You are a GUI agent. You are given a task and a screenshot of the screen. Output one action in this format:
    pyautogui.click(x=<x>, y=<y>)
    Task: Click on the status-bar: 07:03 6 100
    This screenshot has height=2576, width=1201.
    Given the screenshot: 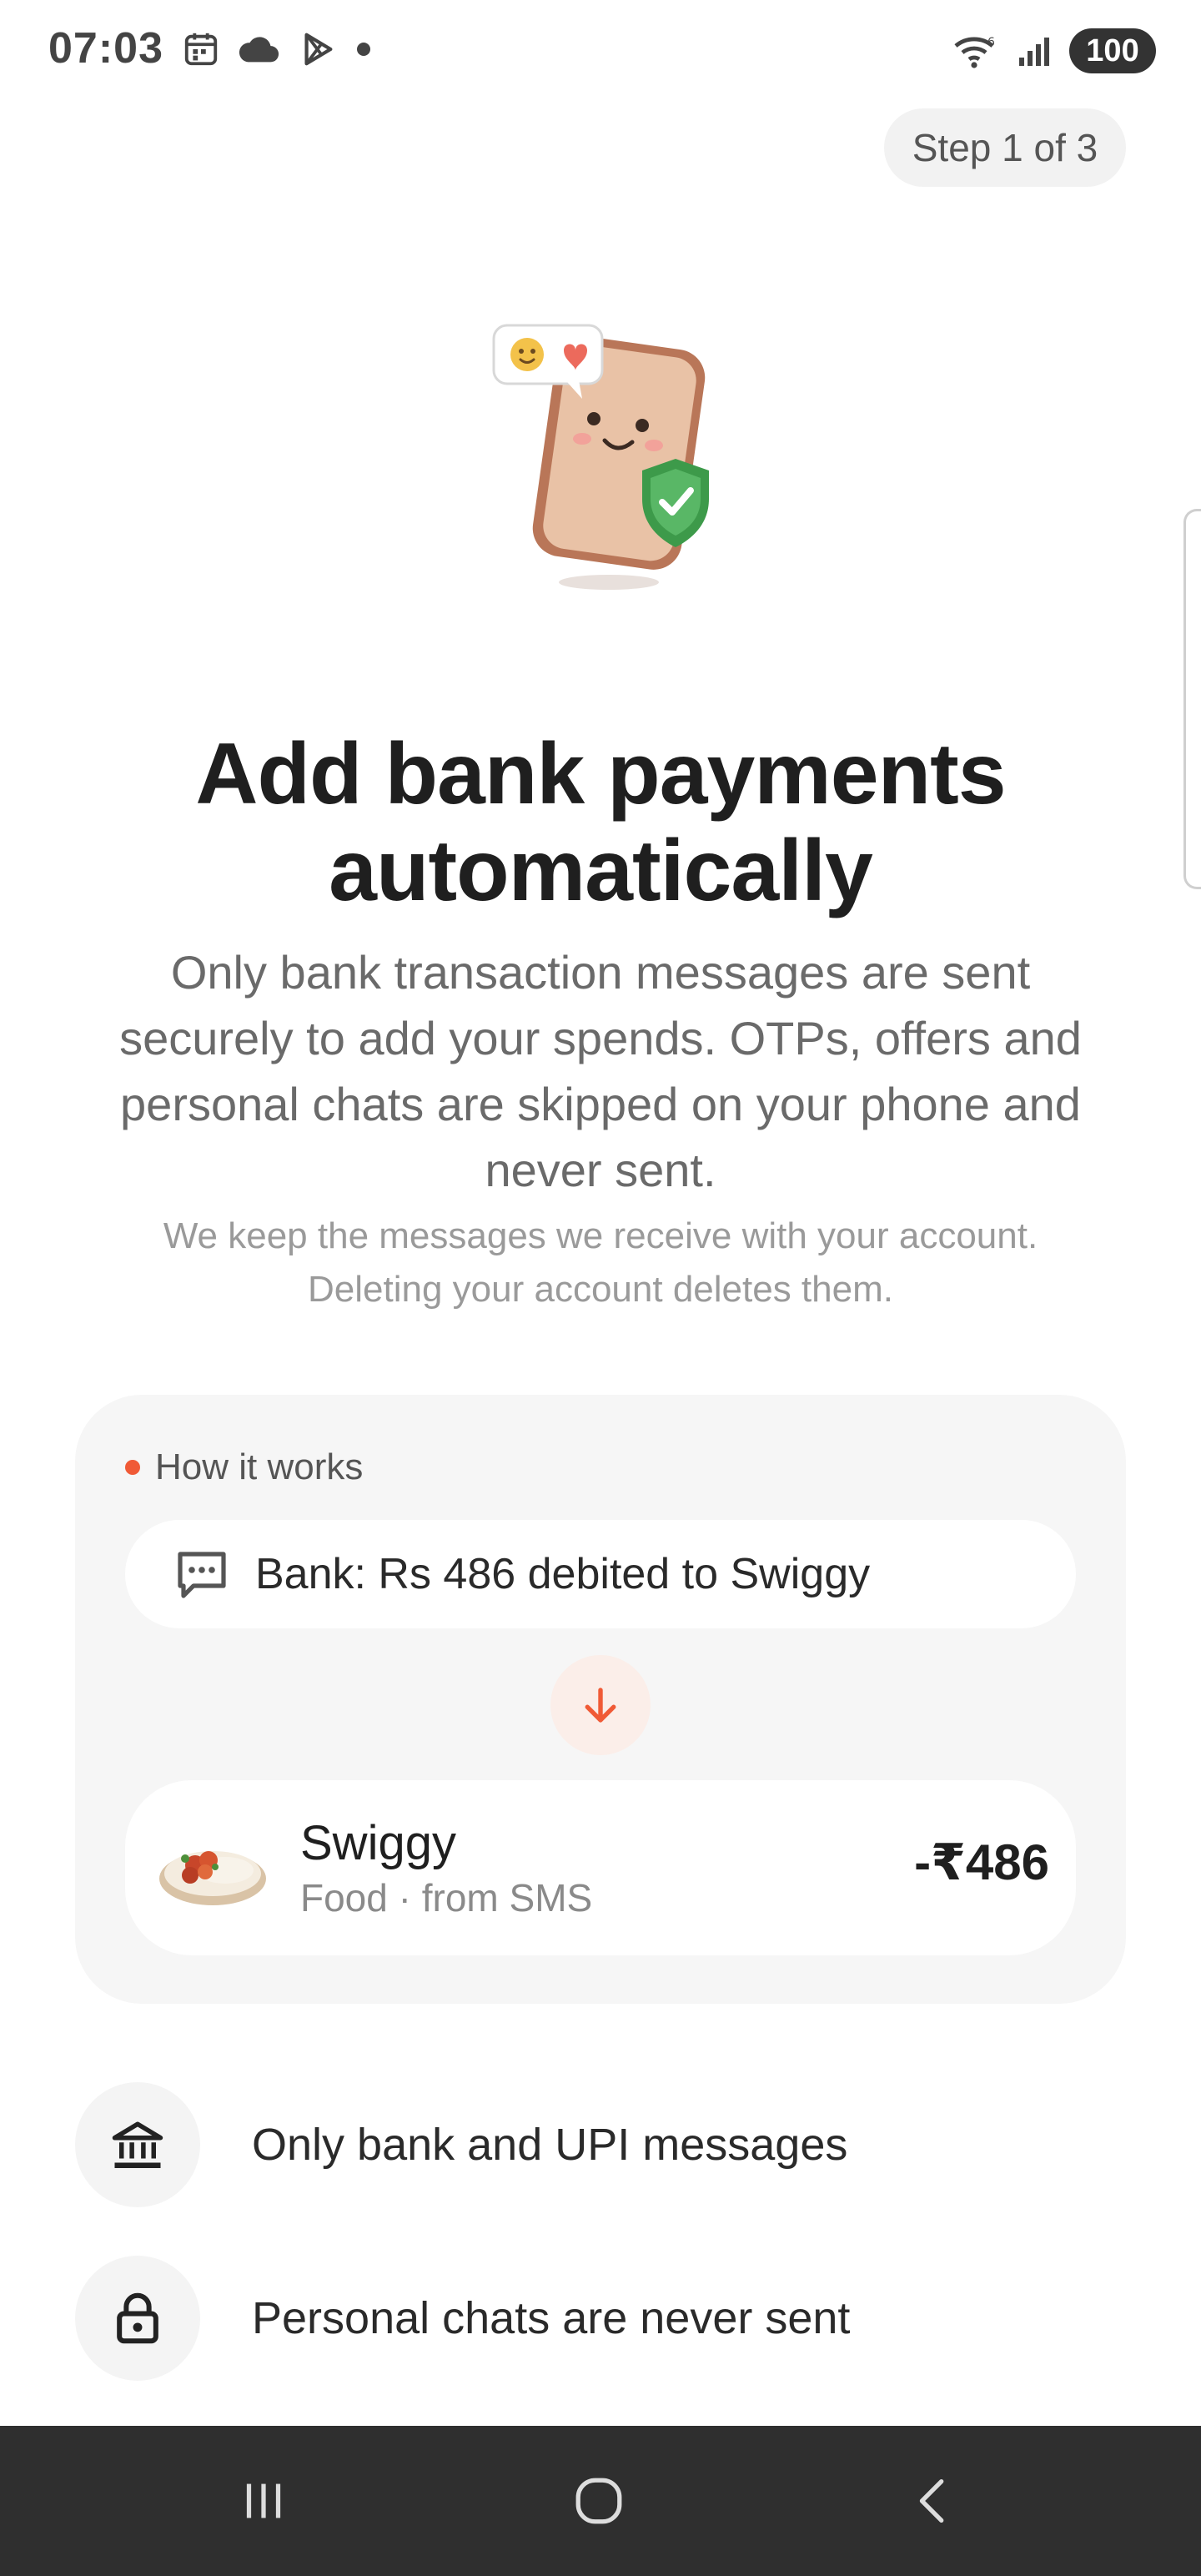 What is the action you would take?
    pyautogui.click(x=601, y=52)
    